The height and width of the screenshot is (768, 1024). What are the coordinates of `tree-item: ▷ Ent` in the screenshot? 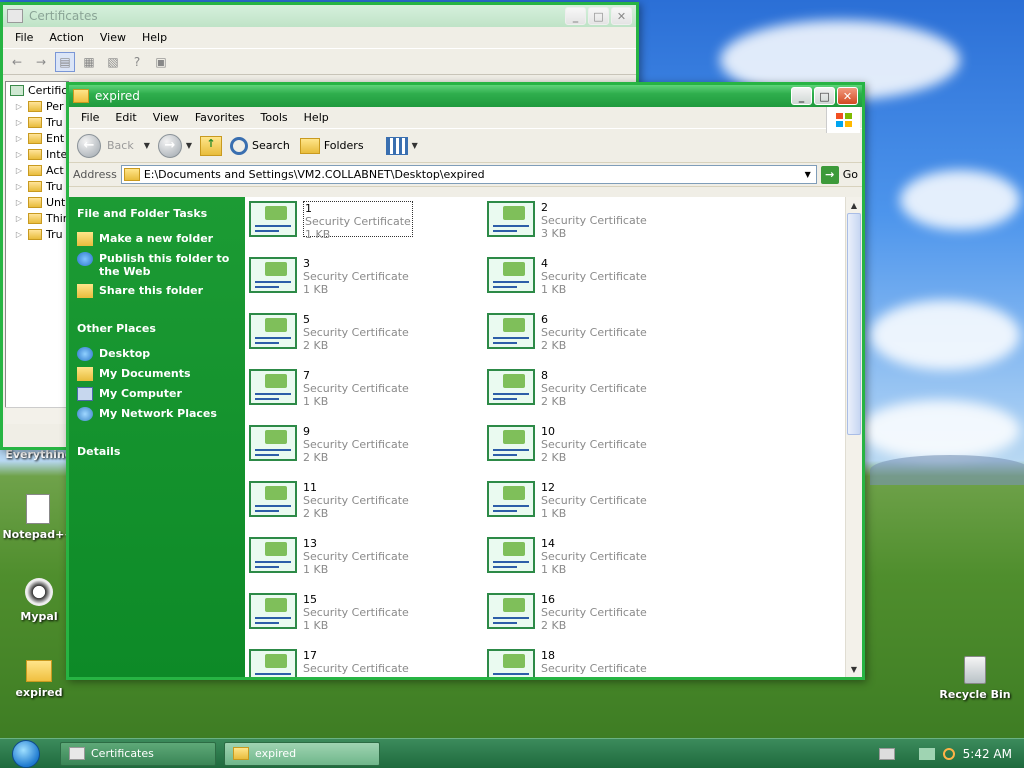 It's located at (37, 138).